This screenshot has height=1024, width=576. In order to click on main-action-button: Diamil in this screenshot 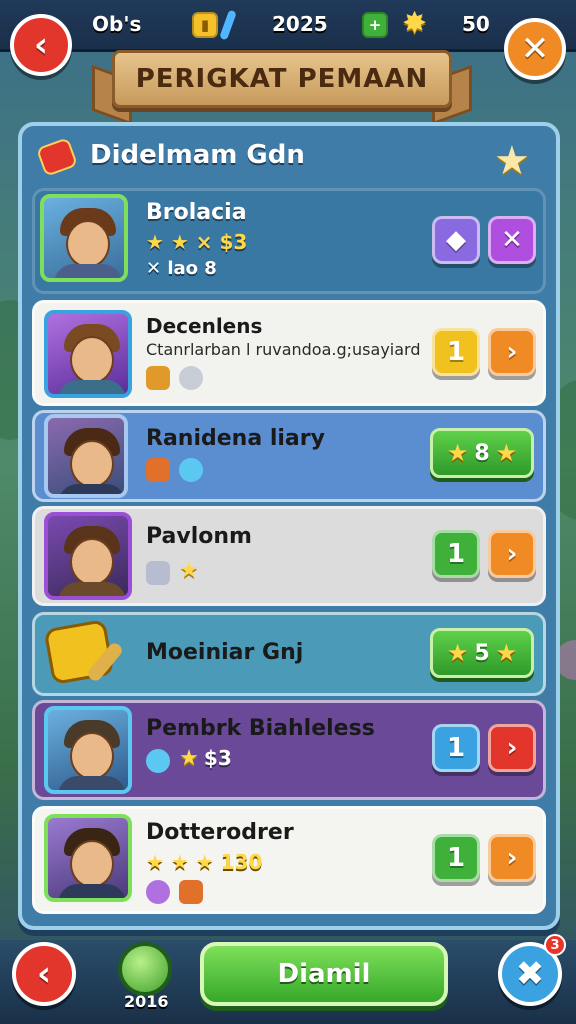, I will do `click(324, 974)`.